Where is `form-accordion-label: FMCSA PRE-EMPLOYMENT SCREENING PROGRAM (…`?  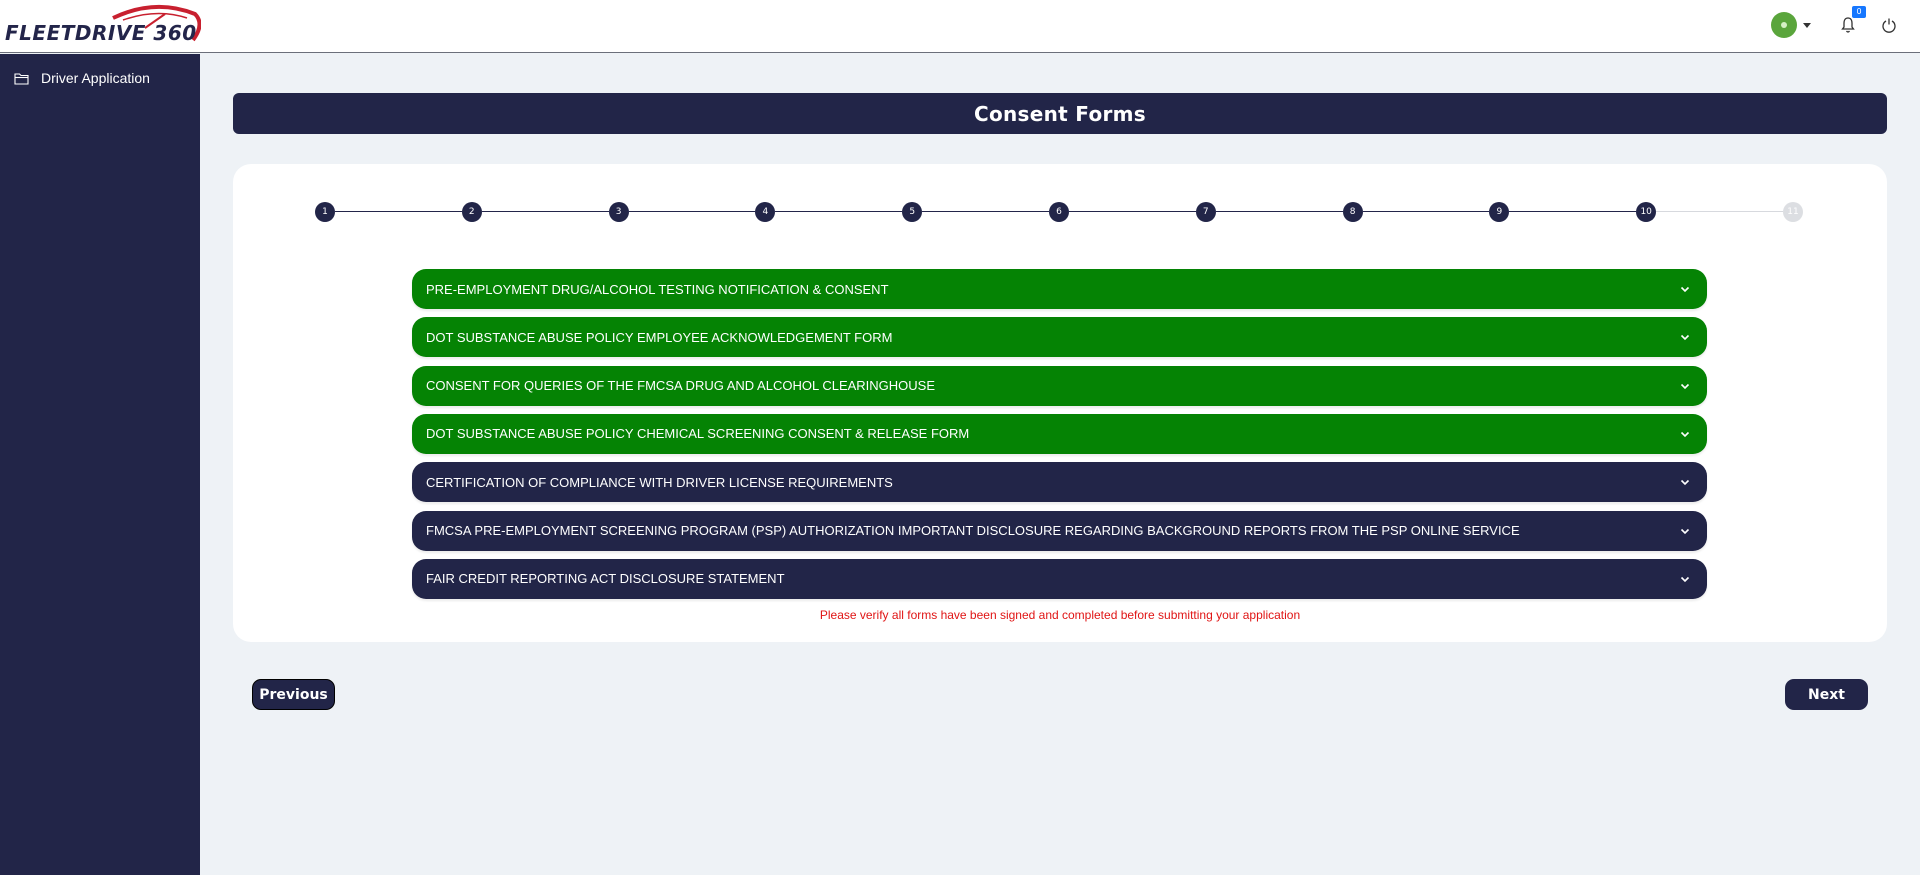 form-accordion-label: FMCSA PRE-EMPLOYMENT SCREENING PROGRAM (… is located at coordinates (973, 530).